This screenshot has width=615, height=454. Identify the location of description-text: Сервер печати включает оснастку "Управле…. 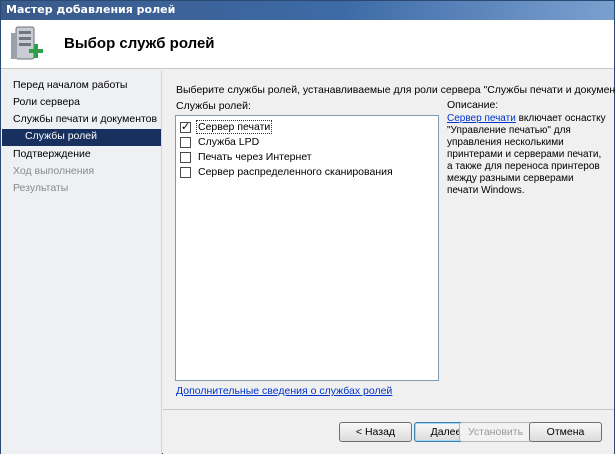
(527, 155).